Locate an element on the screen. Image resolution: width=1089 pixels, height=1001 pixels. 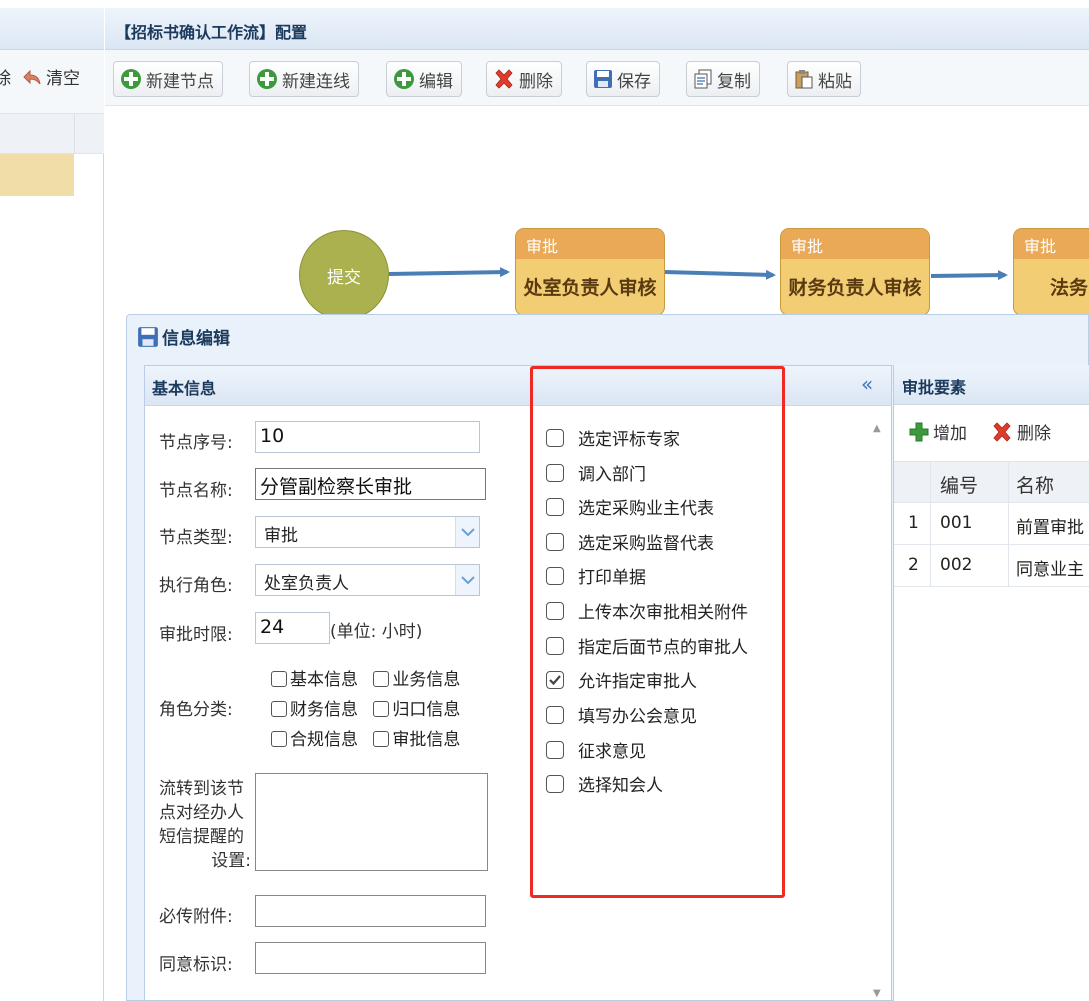
role-category-option: 归口信息 is located at coordinates (416, 710).